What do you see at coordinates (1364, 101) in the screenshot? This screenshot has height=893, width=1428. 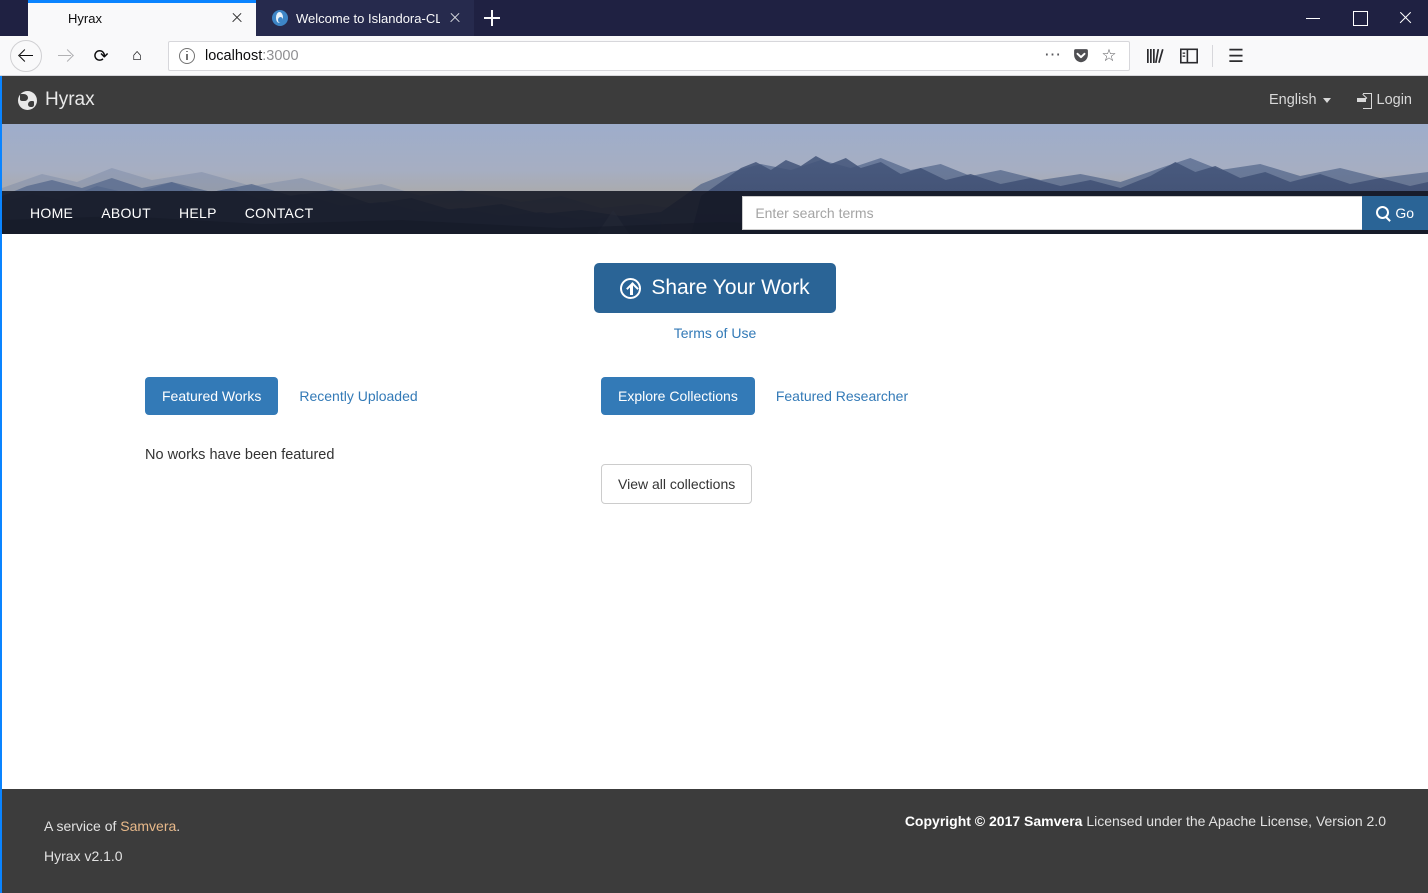 I see `sign-in-icon` at bounding box center [1364, 101].